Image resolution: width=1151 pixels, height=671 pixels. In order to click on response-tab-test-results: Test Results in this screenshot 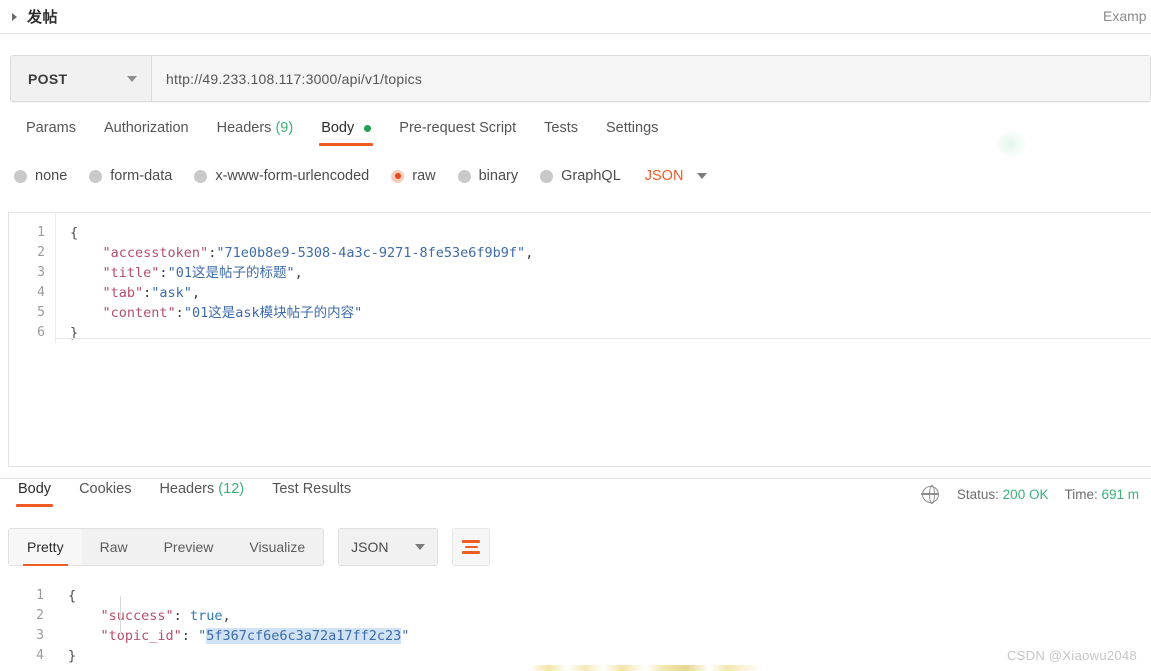, I will do `click(311, 493)`.